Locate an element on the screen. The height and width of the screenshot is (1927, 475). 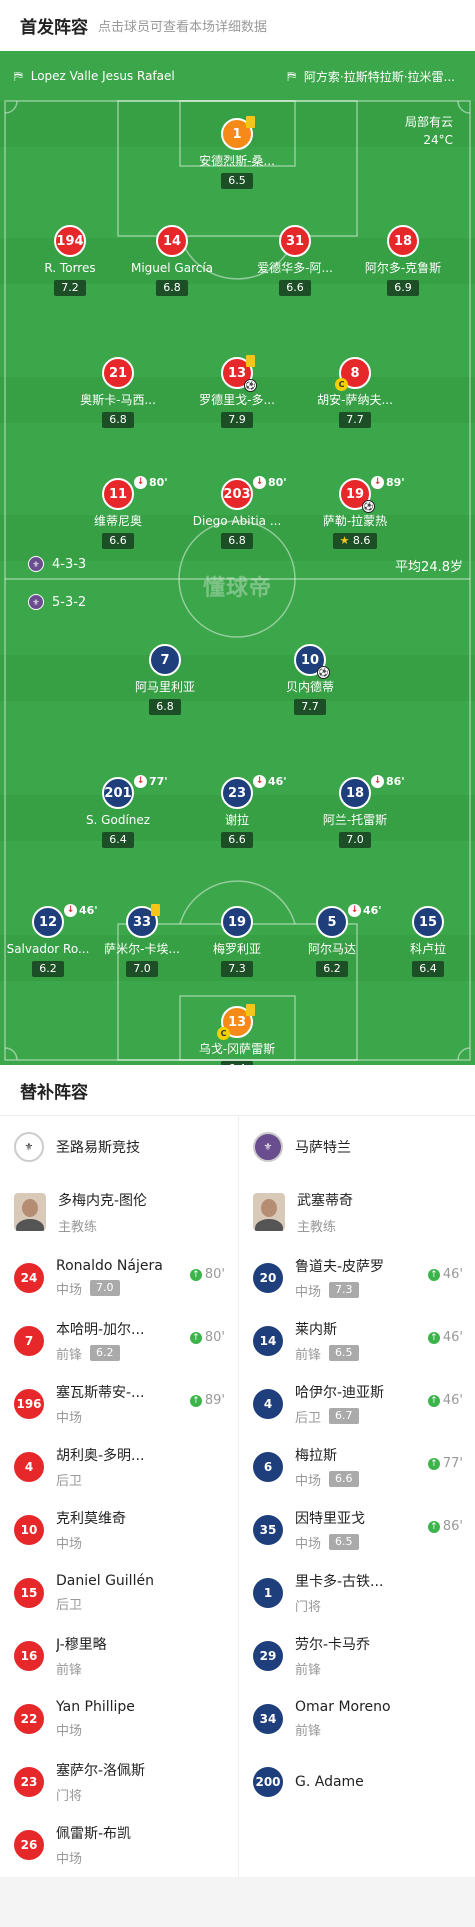
sub-in-minute: 80' is located at coordinates (214, 1337).